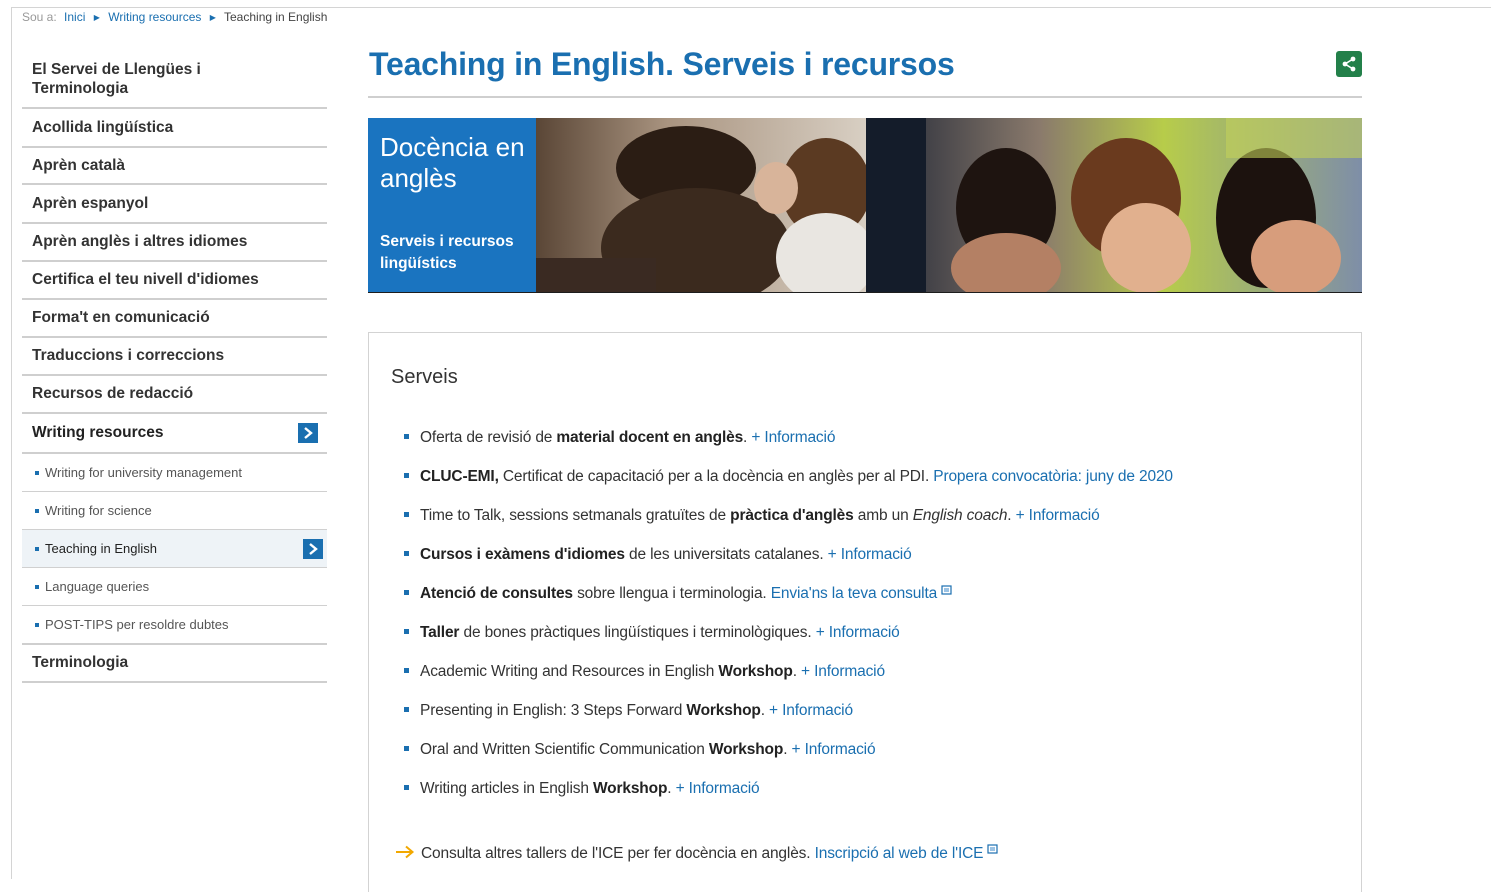 This screenshot has width=1491, height=892. Describe the element at coordinates (854, 593) in the screenshot. I see `send-query-link: Envia'ns la teva consulta` at that location.